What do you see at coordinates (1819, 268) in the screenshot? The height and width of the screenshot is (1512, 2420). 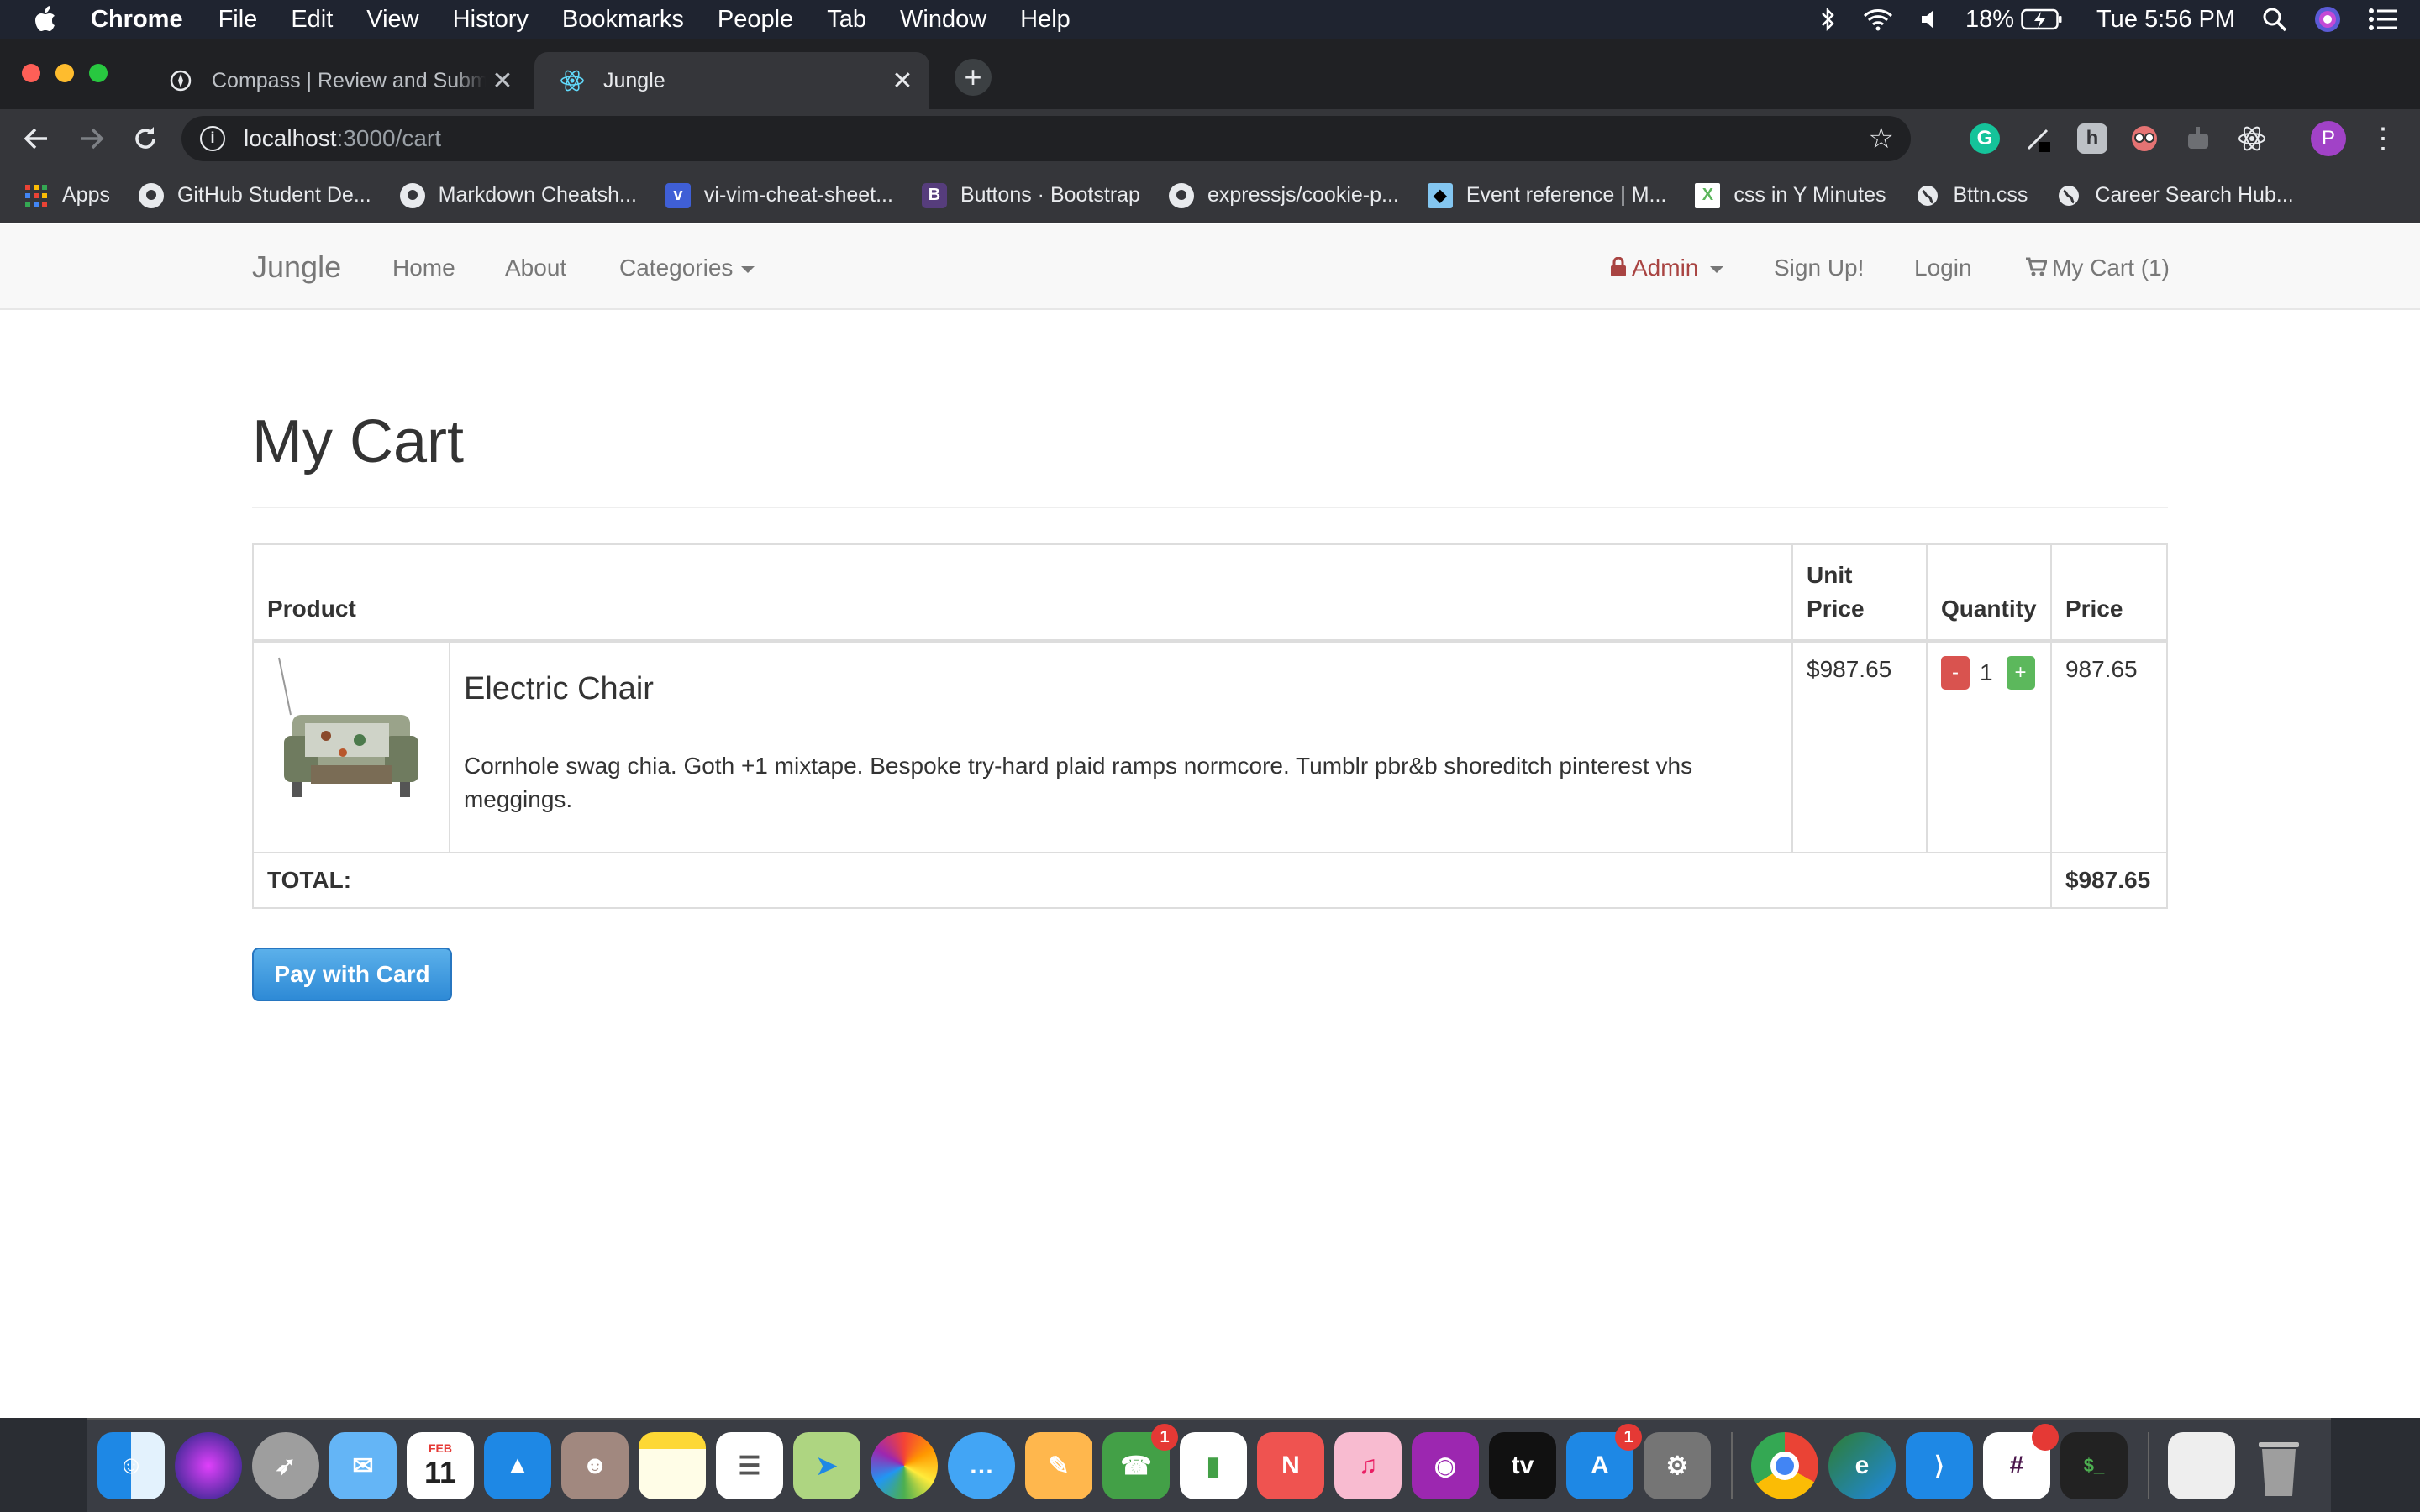 I see `nav-signup: Sign Up!` at bounding box center [1819, 268].